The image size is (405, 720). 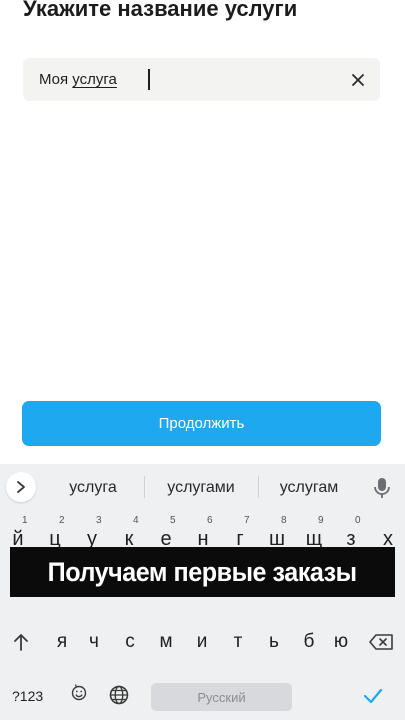 I want to click on microphone-icon, so click(x=382, y=488).